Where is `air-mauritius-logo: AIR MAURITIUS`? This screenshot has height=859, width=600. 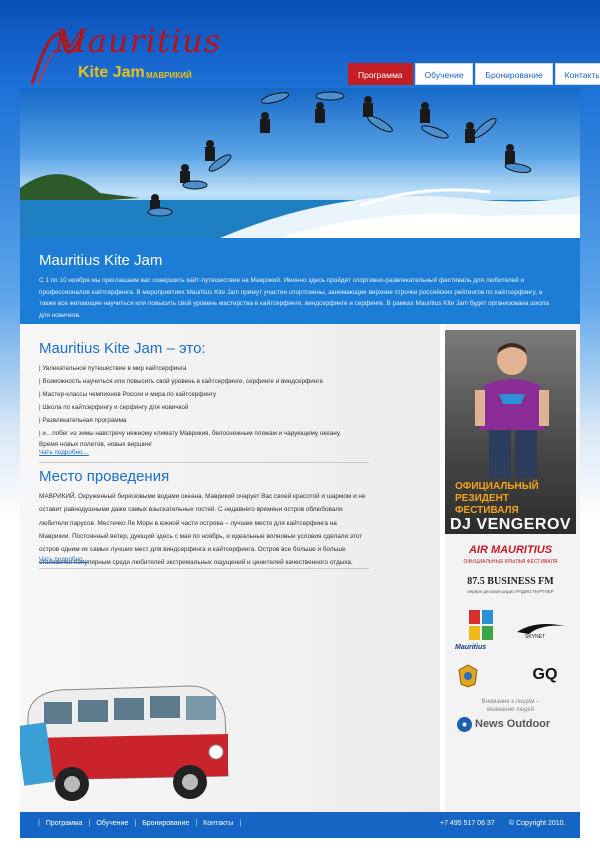
air-mauritius-logo: AIR MAURITIUS is located at coordinates (510, 550).